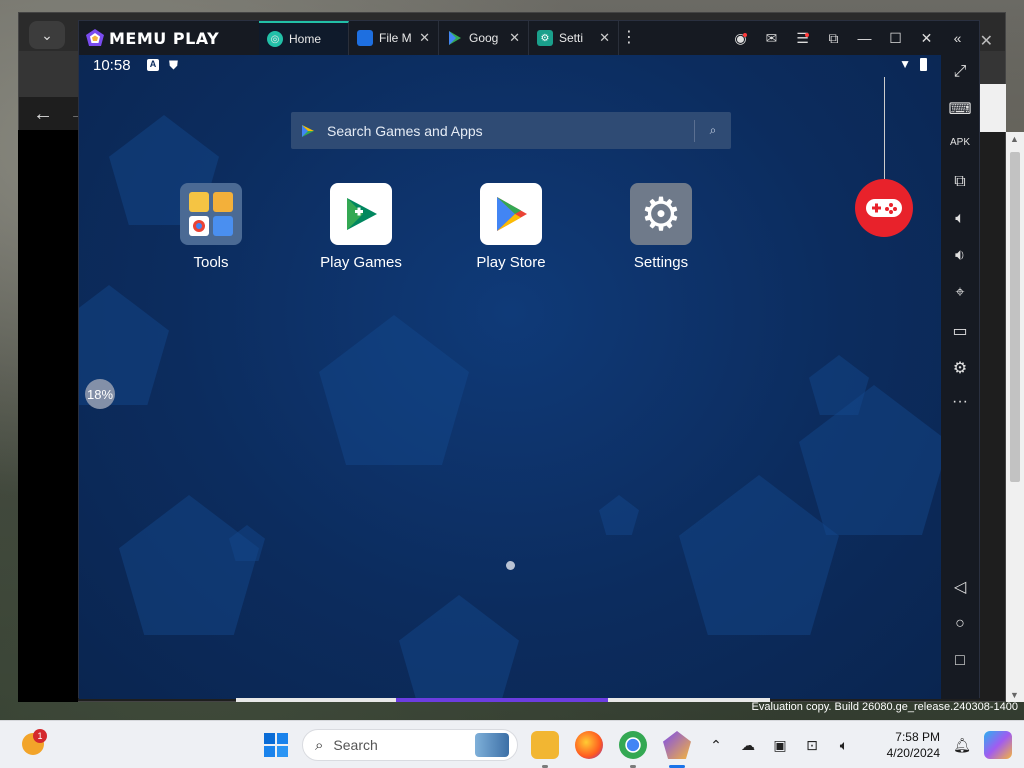 The height and width of the screenshot is (768, 1024). I want to click on tab-label: File M, so click(395, 38).